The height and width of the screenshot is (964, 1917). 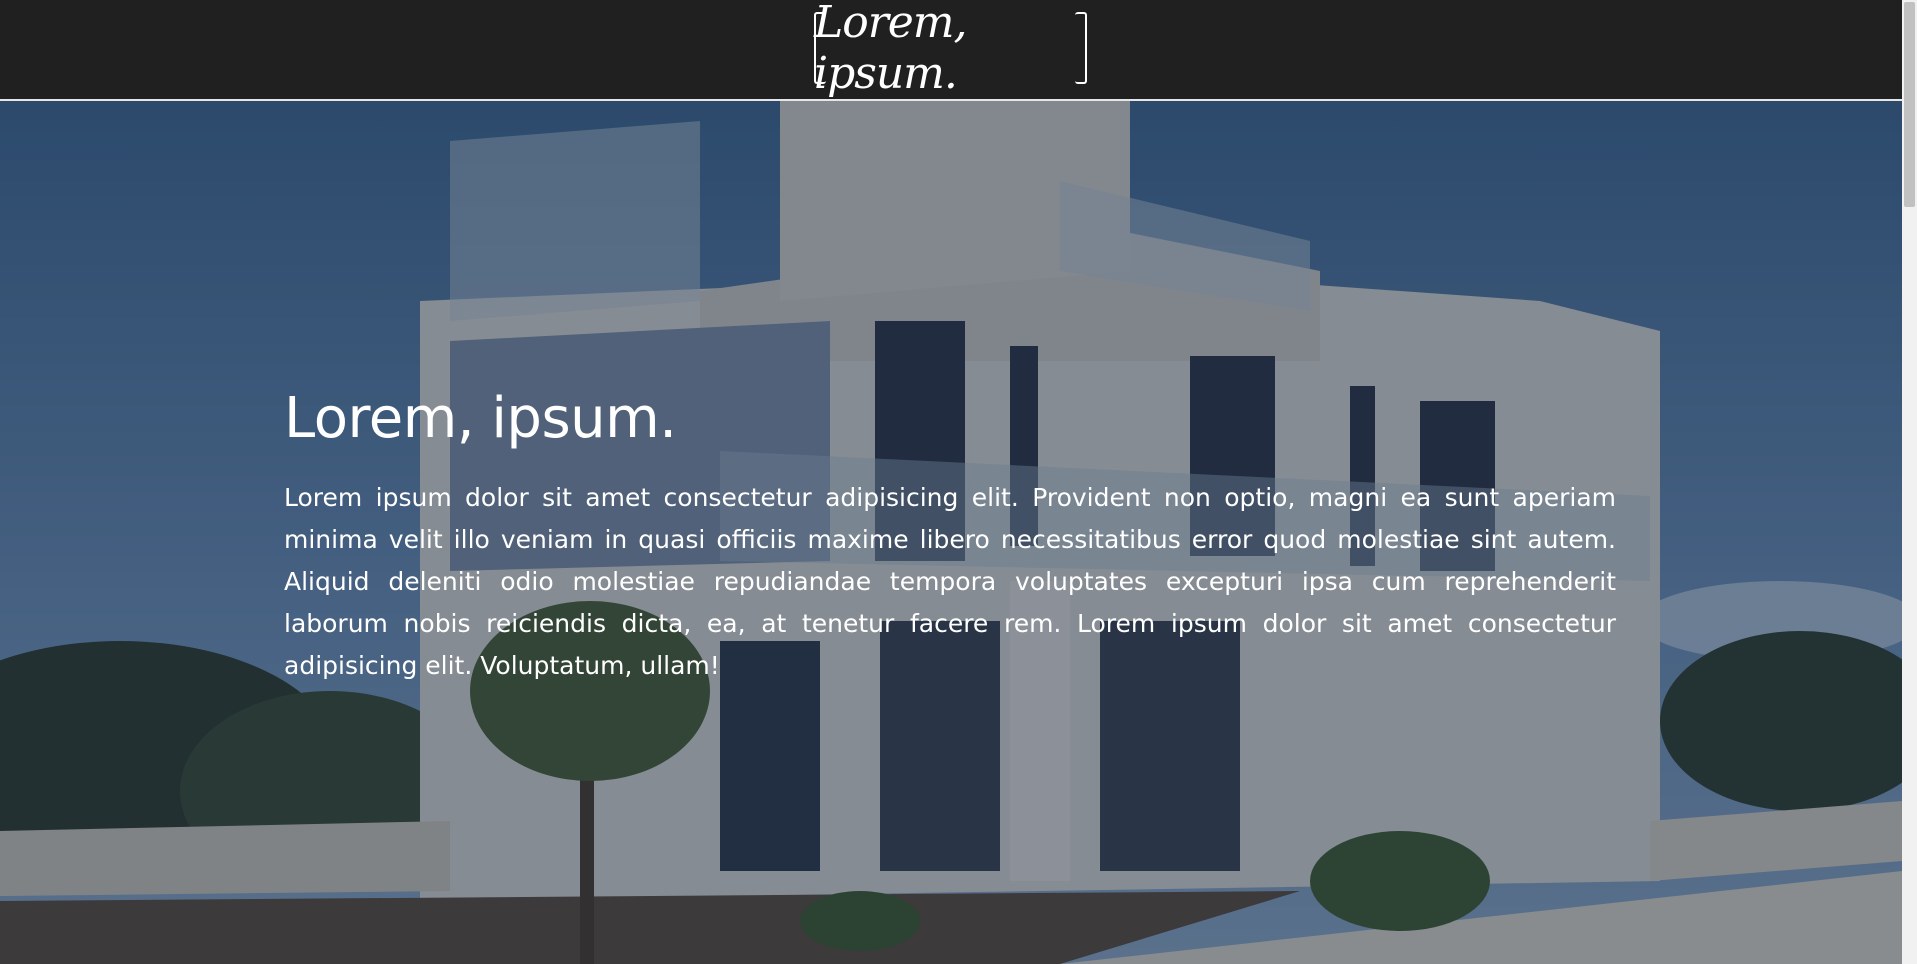 I want to click on site-logo: Lorem, ipsum., so click(x=950, y=49).